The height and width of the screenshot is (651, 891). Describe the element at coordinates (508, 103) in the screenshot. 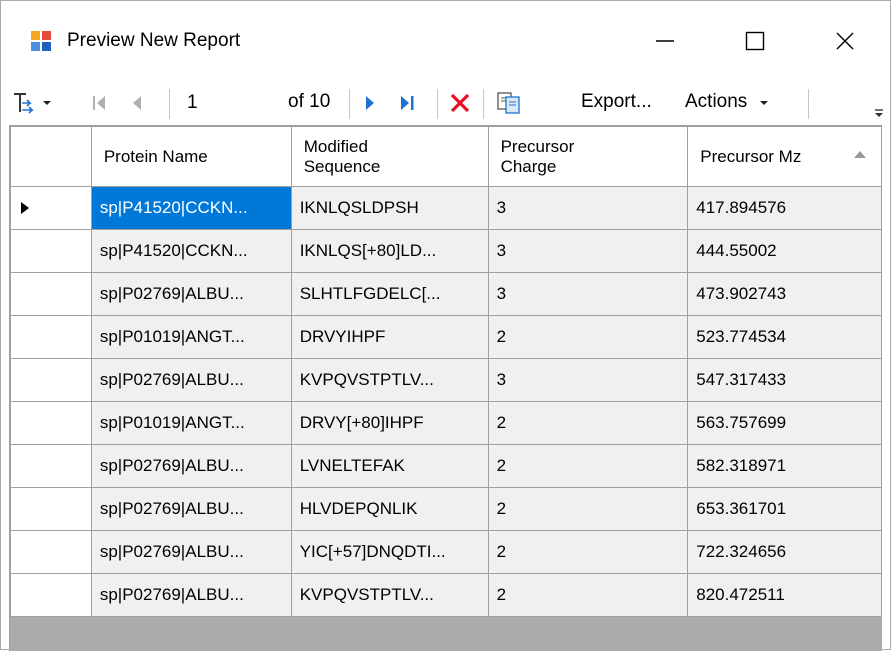

I see `copy-icon` at that location.